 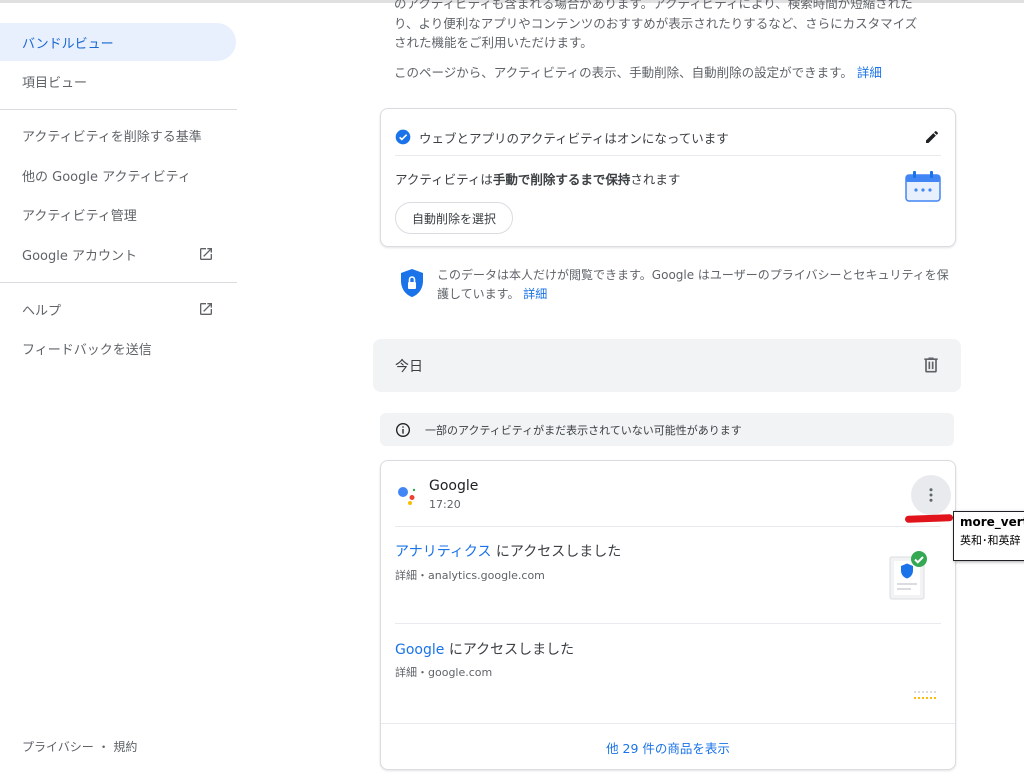 What do you see at coordinates (668, 155) in the screenshot?
I see `card-divider` at bounding box center [668, 155].